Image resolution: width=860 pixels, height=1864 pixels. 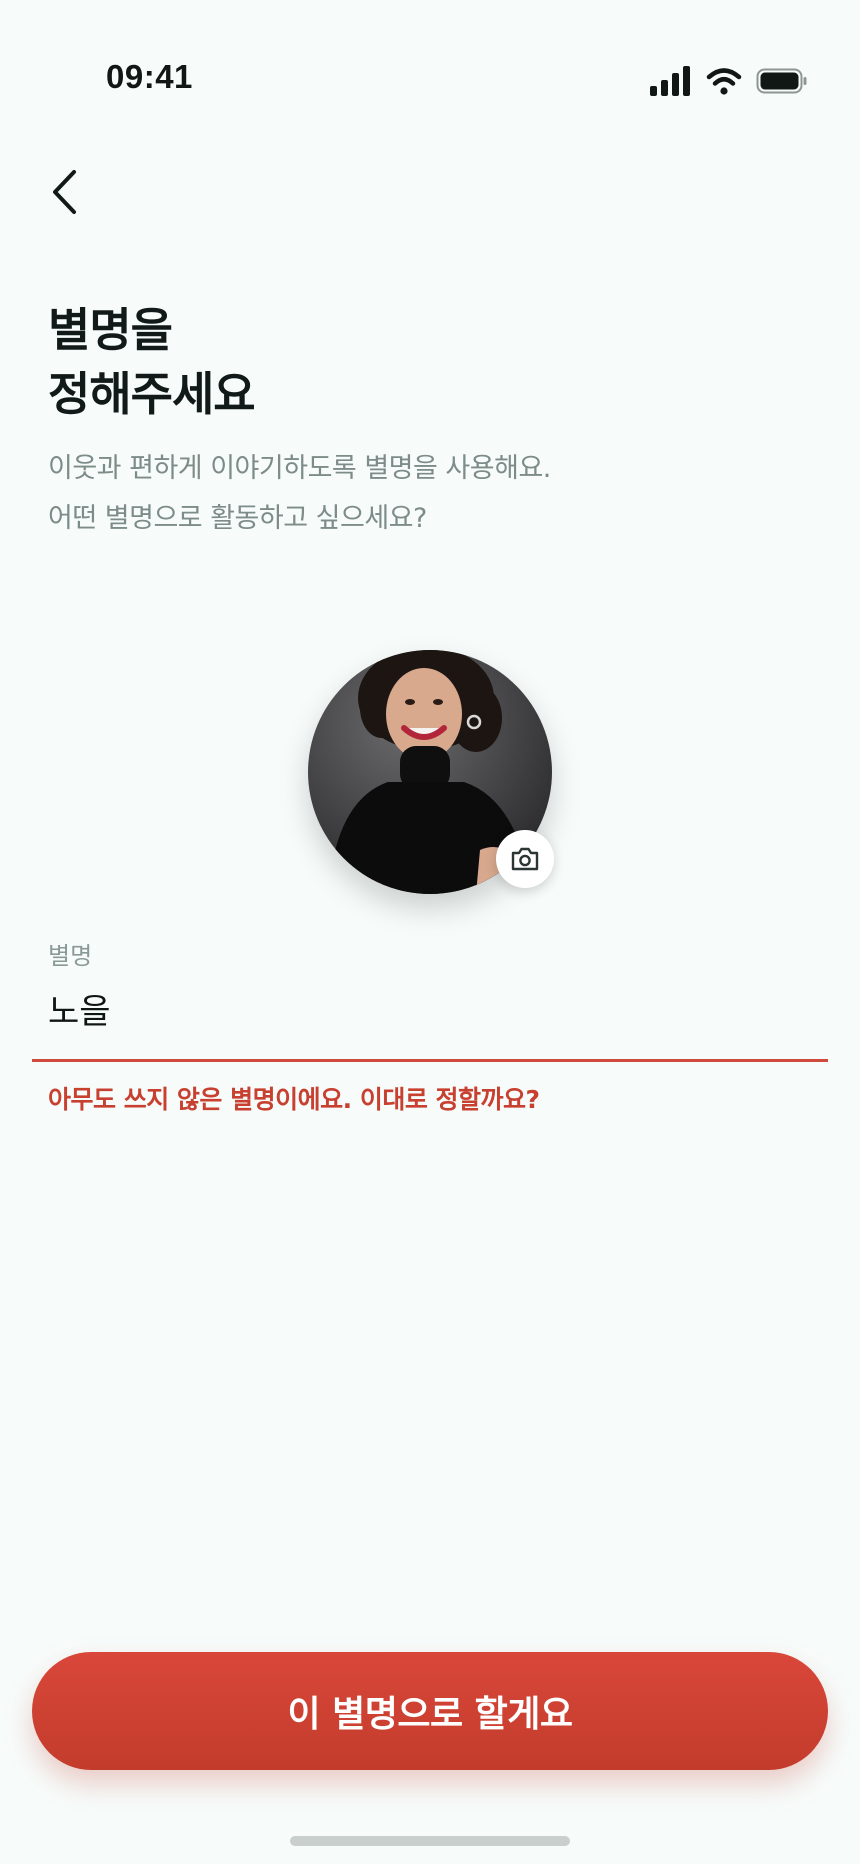 I want to click on confirm-nickname-button: 이 별명으로 할게요, so click(x=430, y=1711).